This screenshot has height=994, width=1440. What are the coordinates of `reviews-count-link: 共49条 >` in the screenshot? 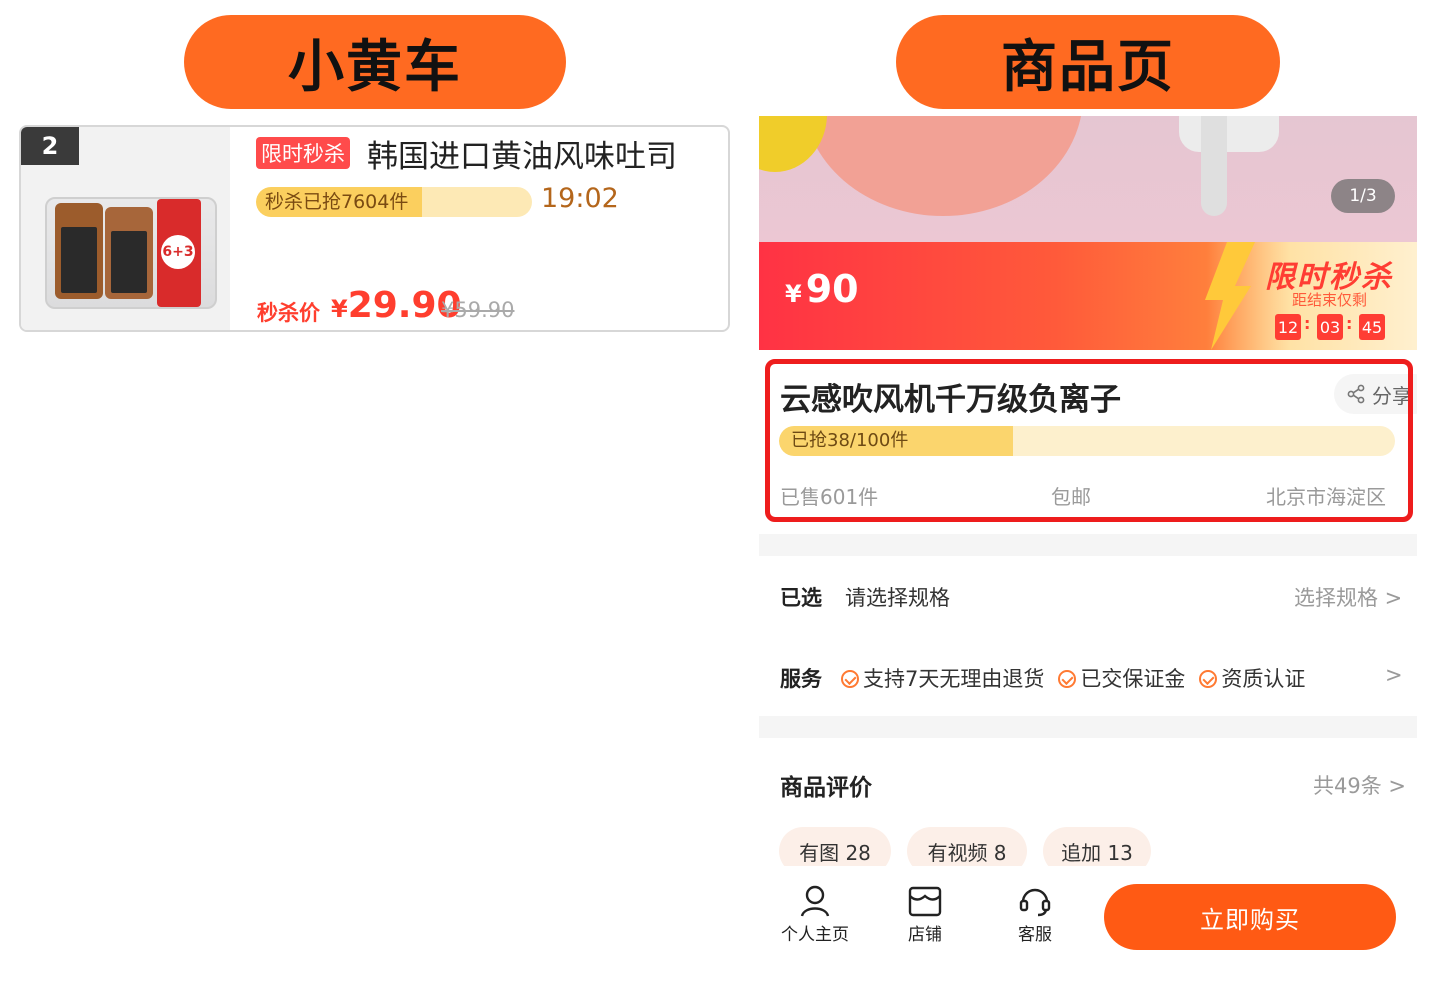 It's located at (1359, 785).